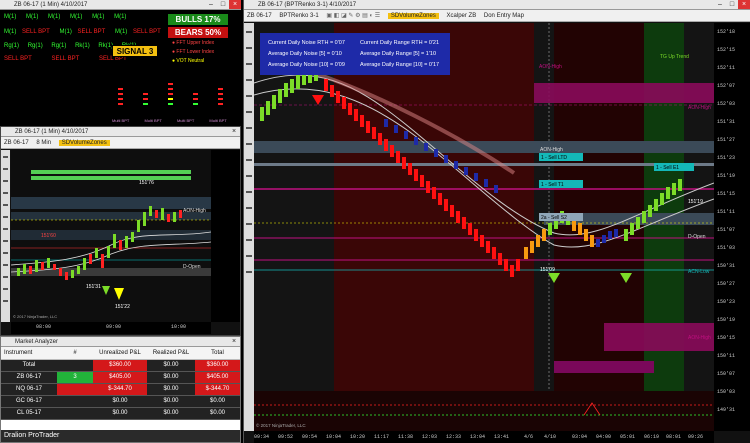 The width and height of the screenshot is (750, 443). I want to click on price-tick: 152'11, so click(726, 68).